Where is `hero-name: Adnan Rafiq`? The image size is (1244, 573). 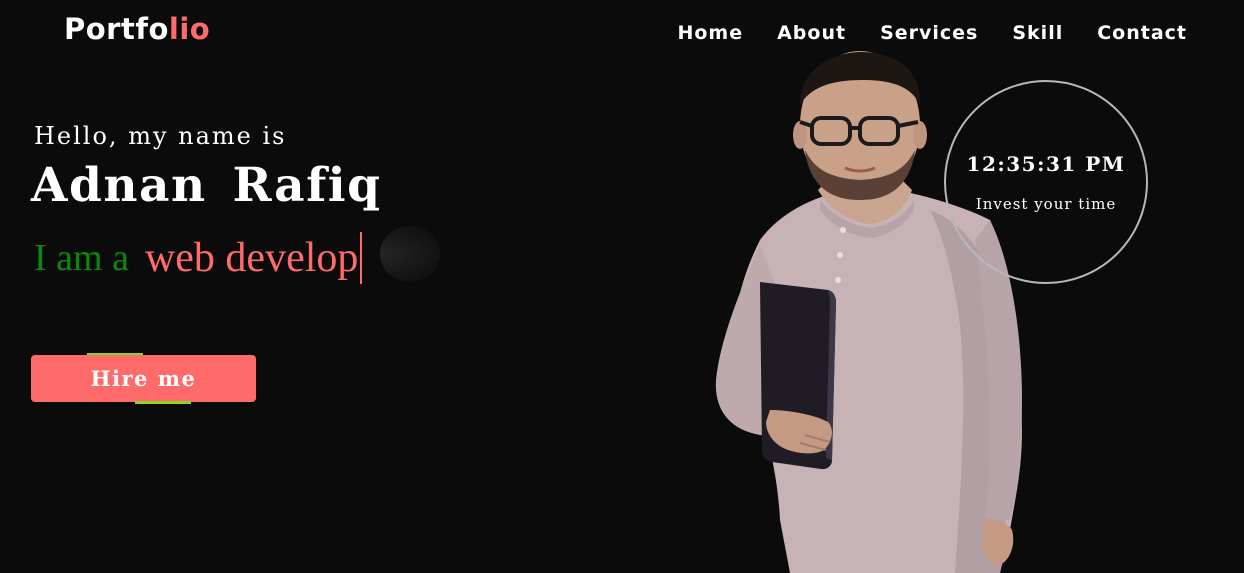 hero-name: Adnan Rafiq is located at coordinates (206, 185).